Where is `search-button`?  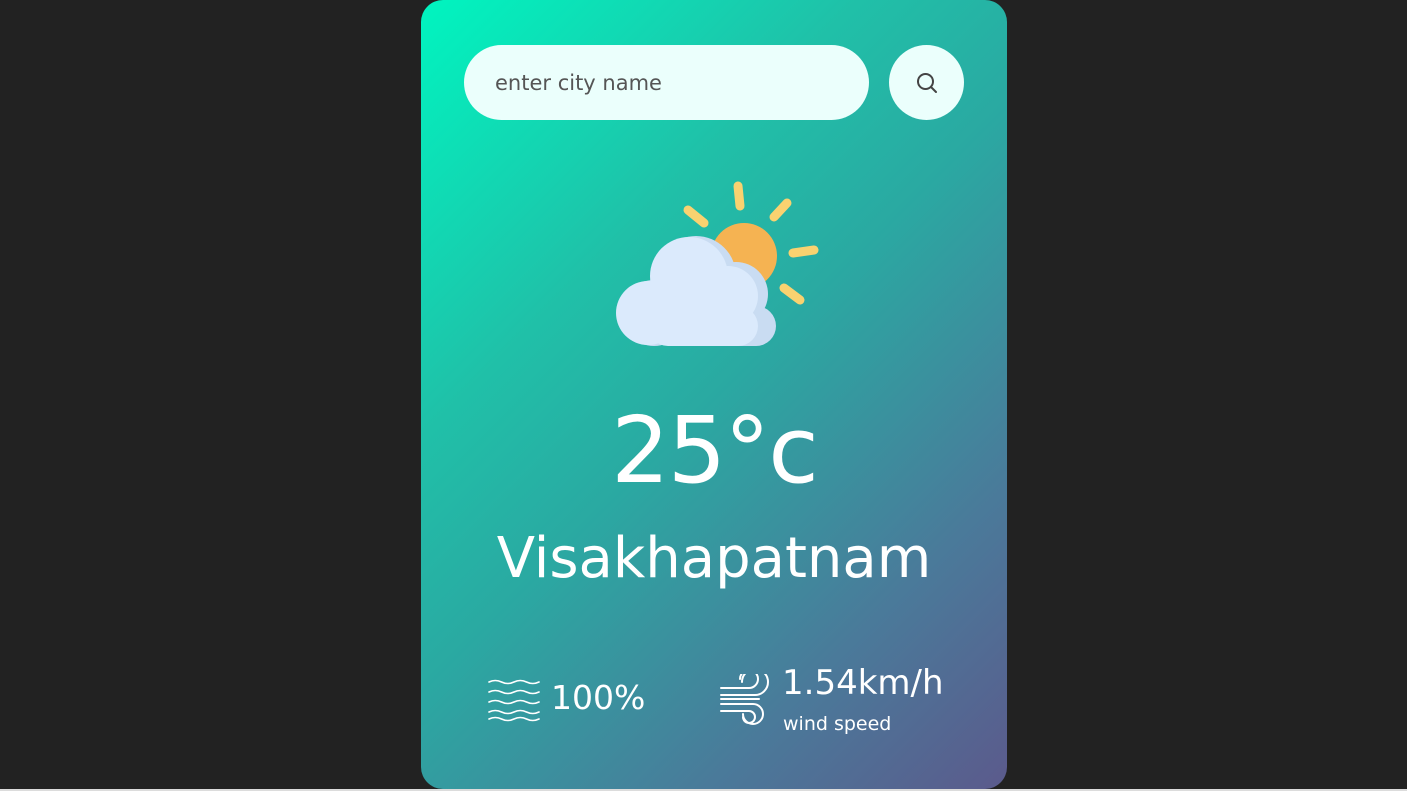
search-button is located at coordinates (926, 82).